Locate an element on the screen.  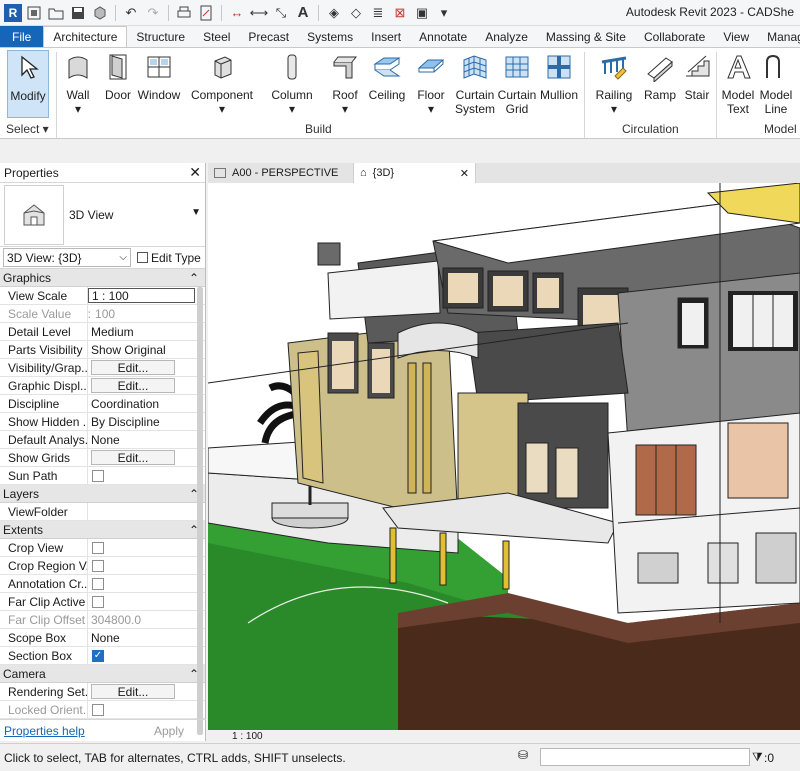
section-icon: ◇ is located at coordinates (356, 13).